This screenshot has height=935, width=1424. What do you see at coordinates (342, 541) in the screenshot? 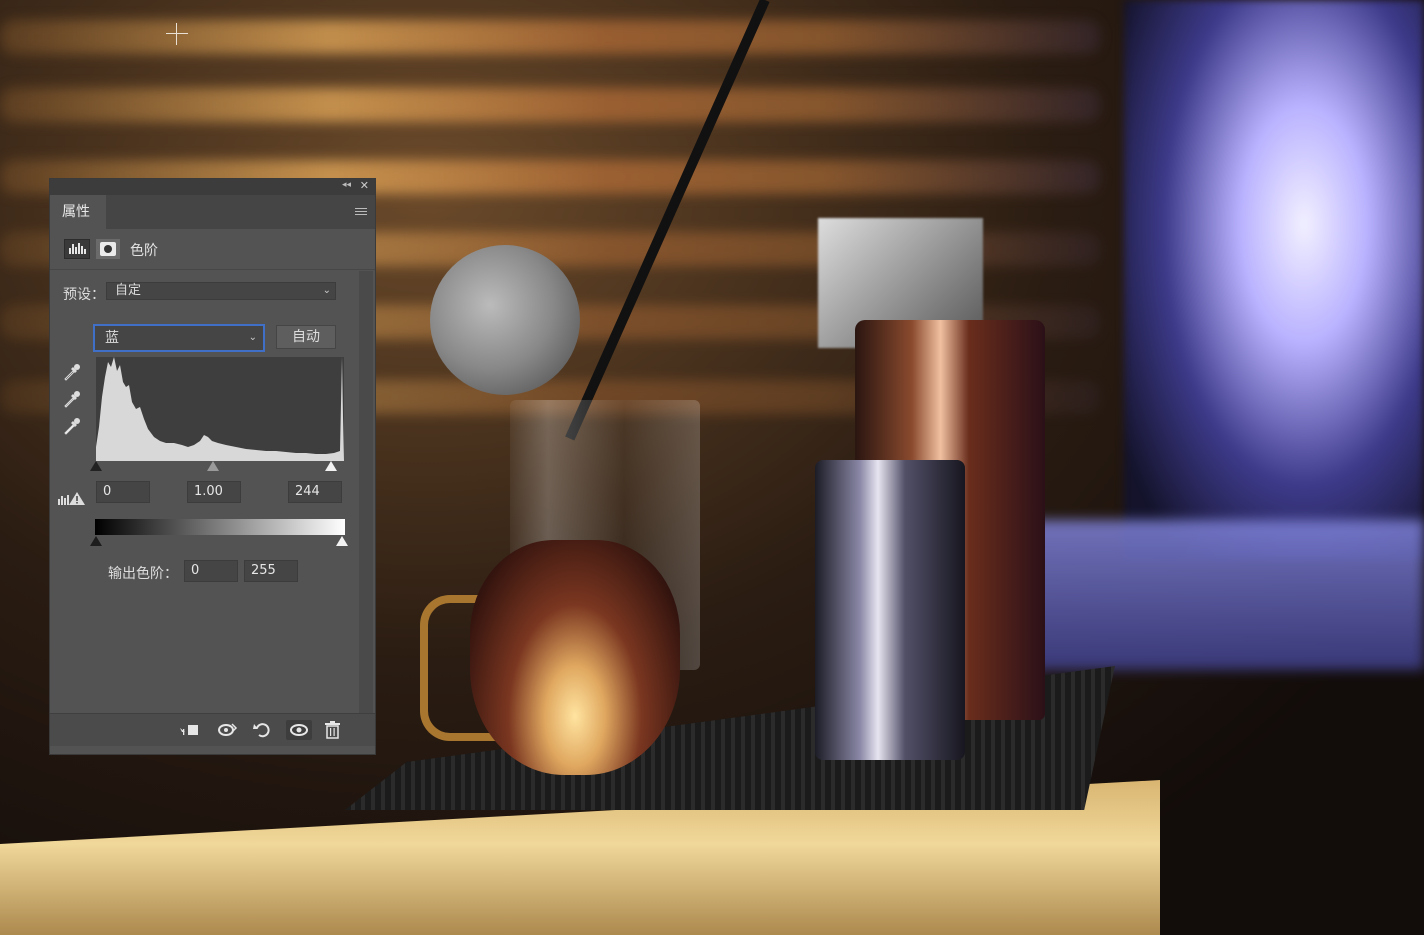
I see `output-white-slider` at bounding box center [342, 541].